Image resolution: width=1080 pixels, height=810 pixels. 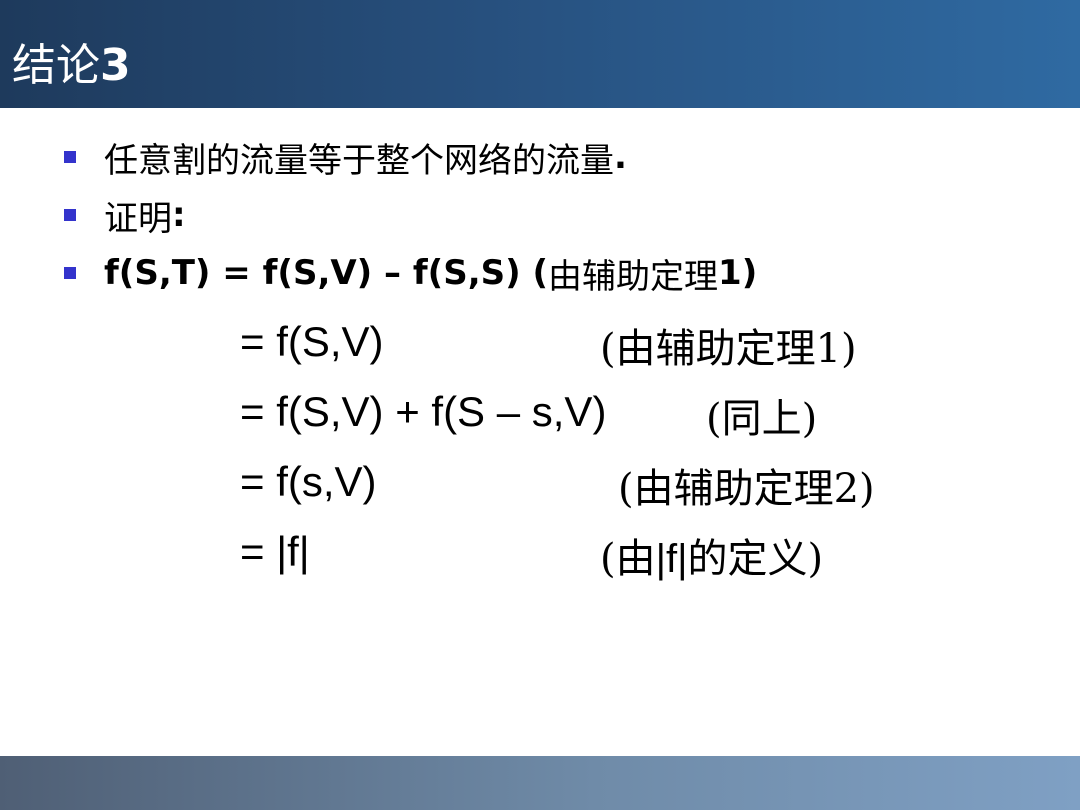 What do you see at coordinates (746, 489) in the screenshot?
I see `equation-note: (由辅助定理2)` at bounding box center [746, 489].